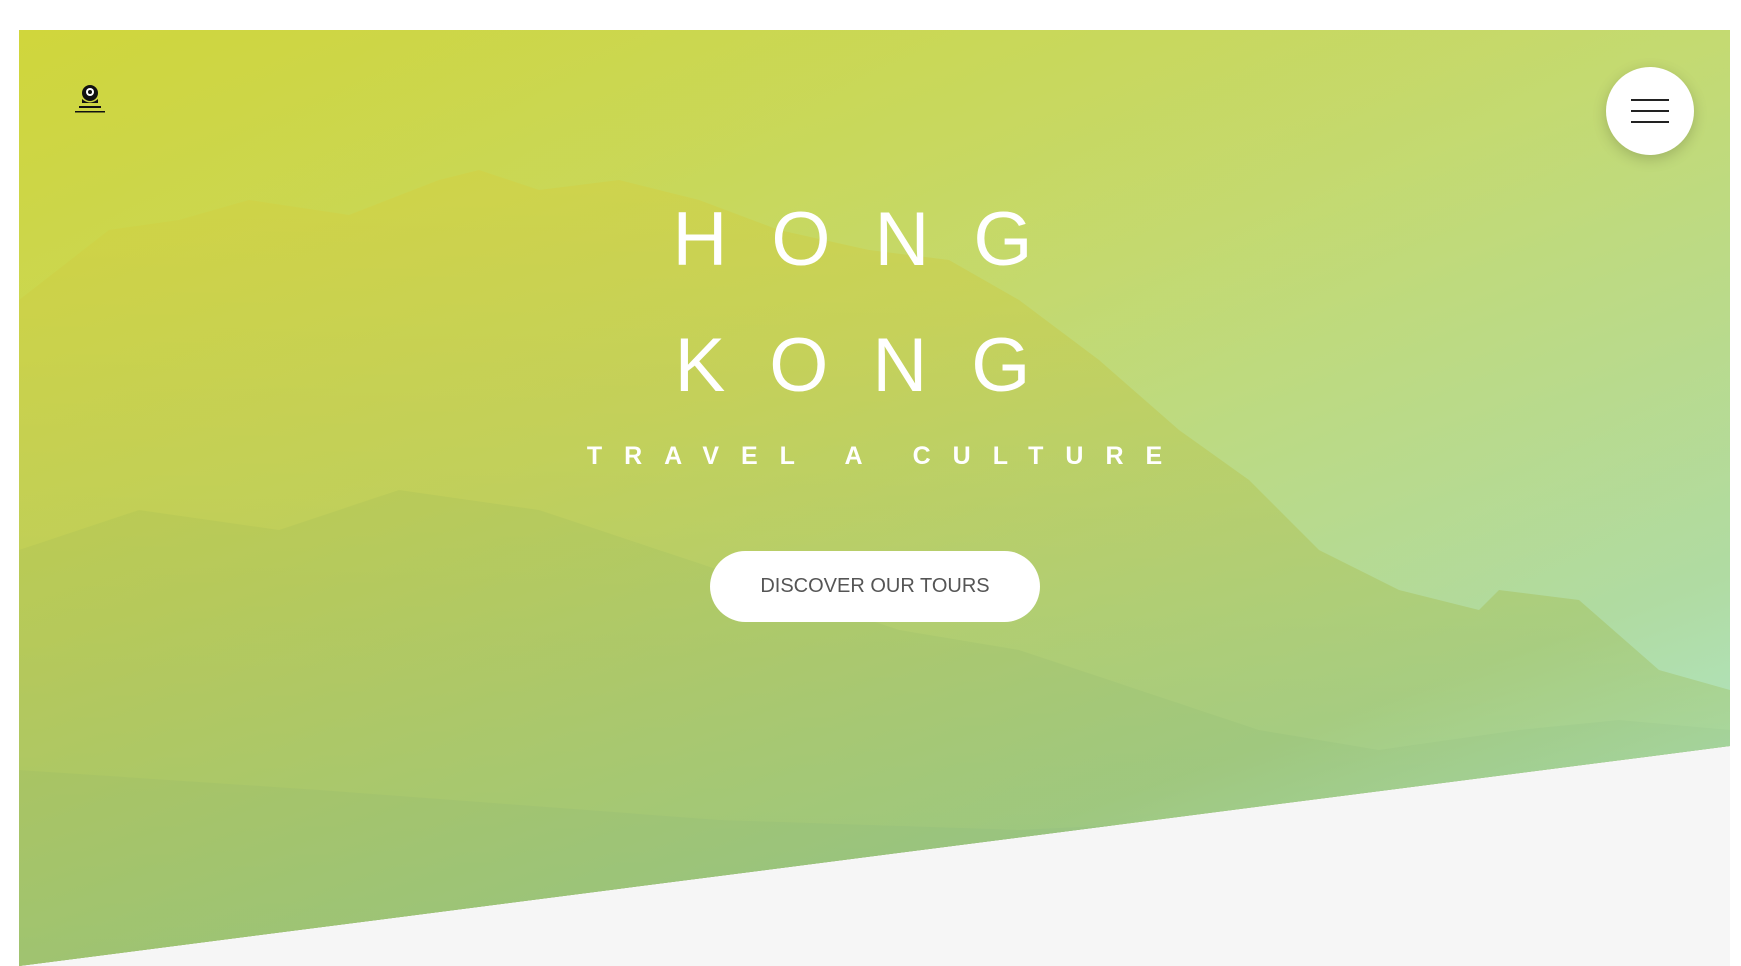 The image size is (1741, 966). I want to click on hero-title-line-2: KONG, so click(874, 365).